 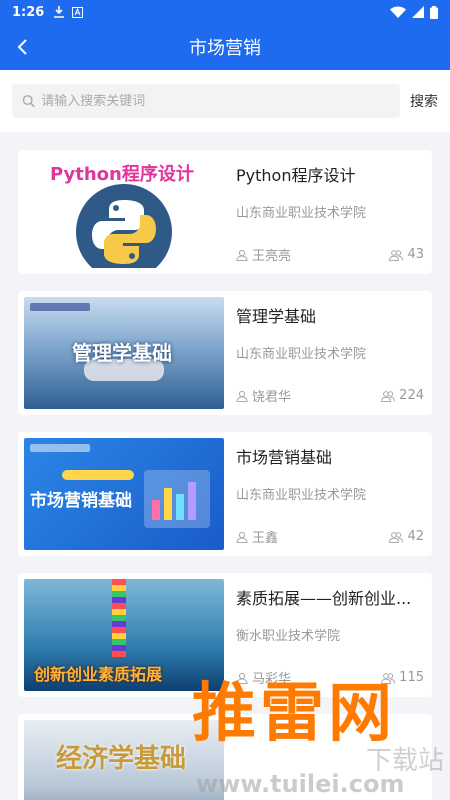 I want to click on course-thumbnail: Python程序设计, so click(x=124, y=212).